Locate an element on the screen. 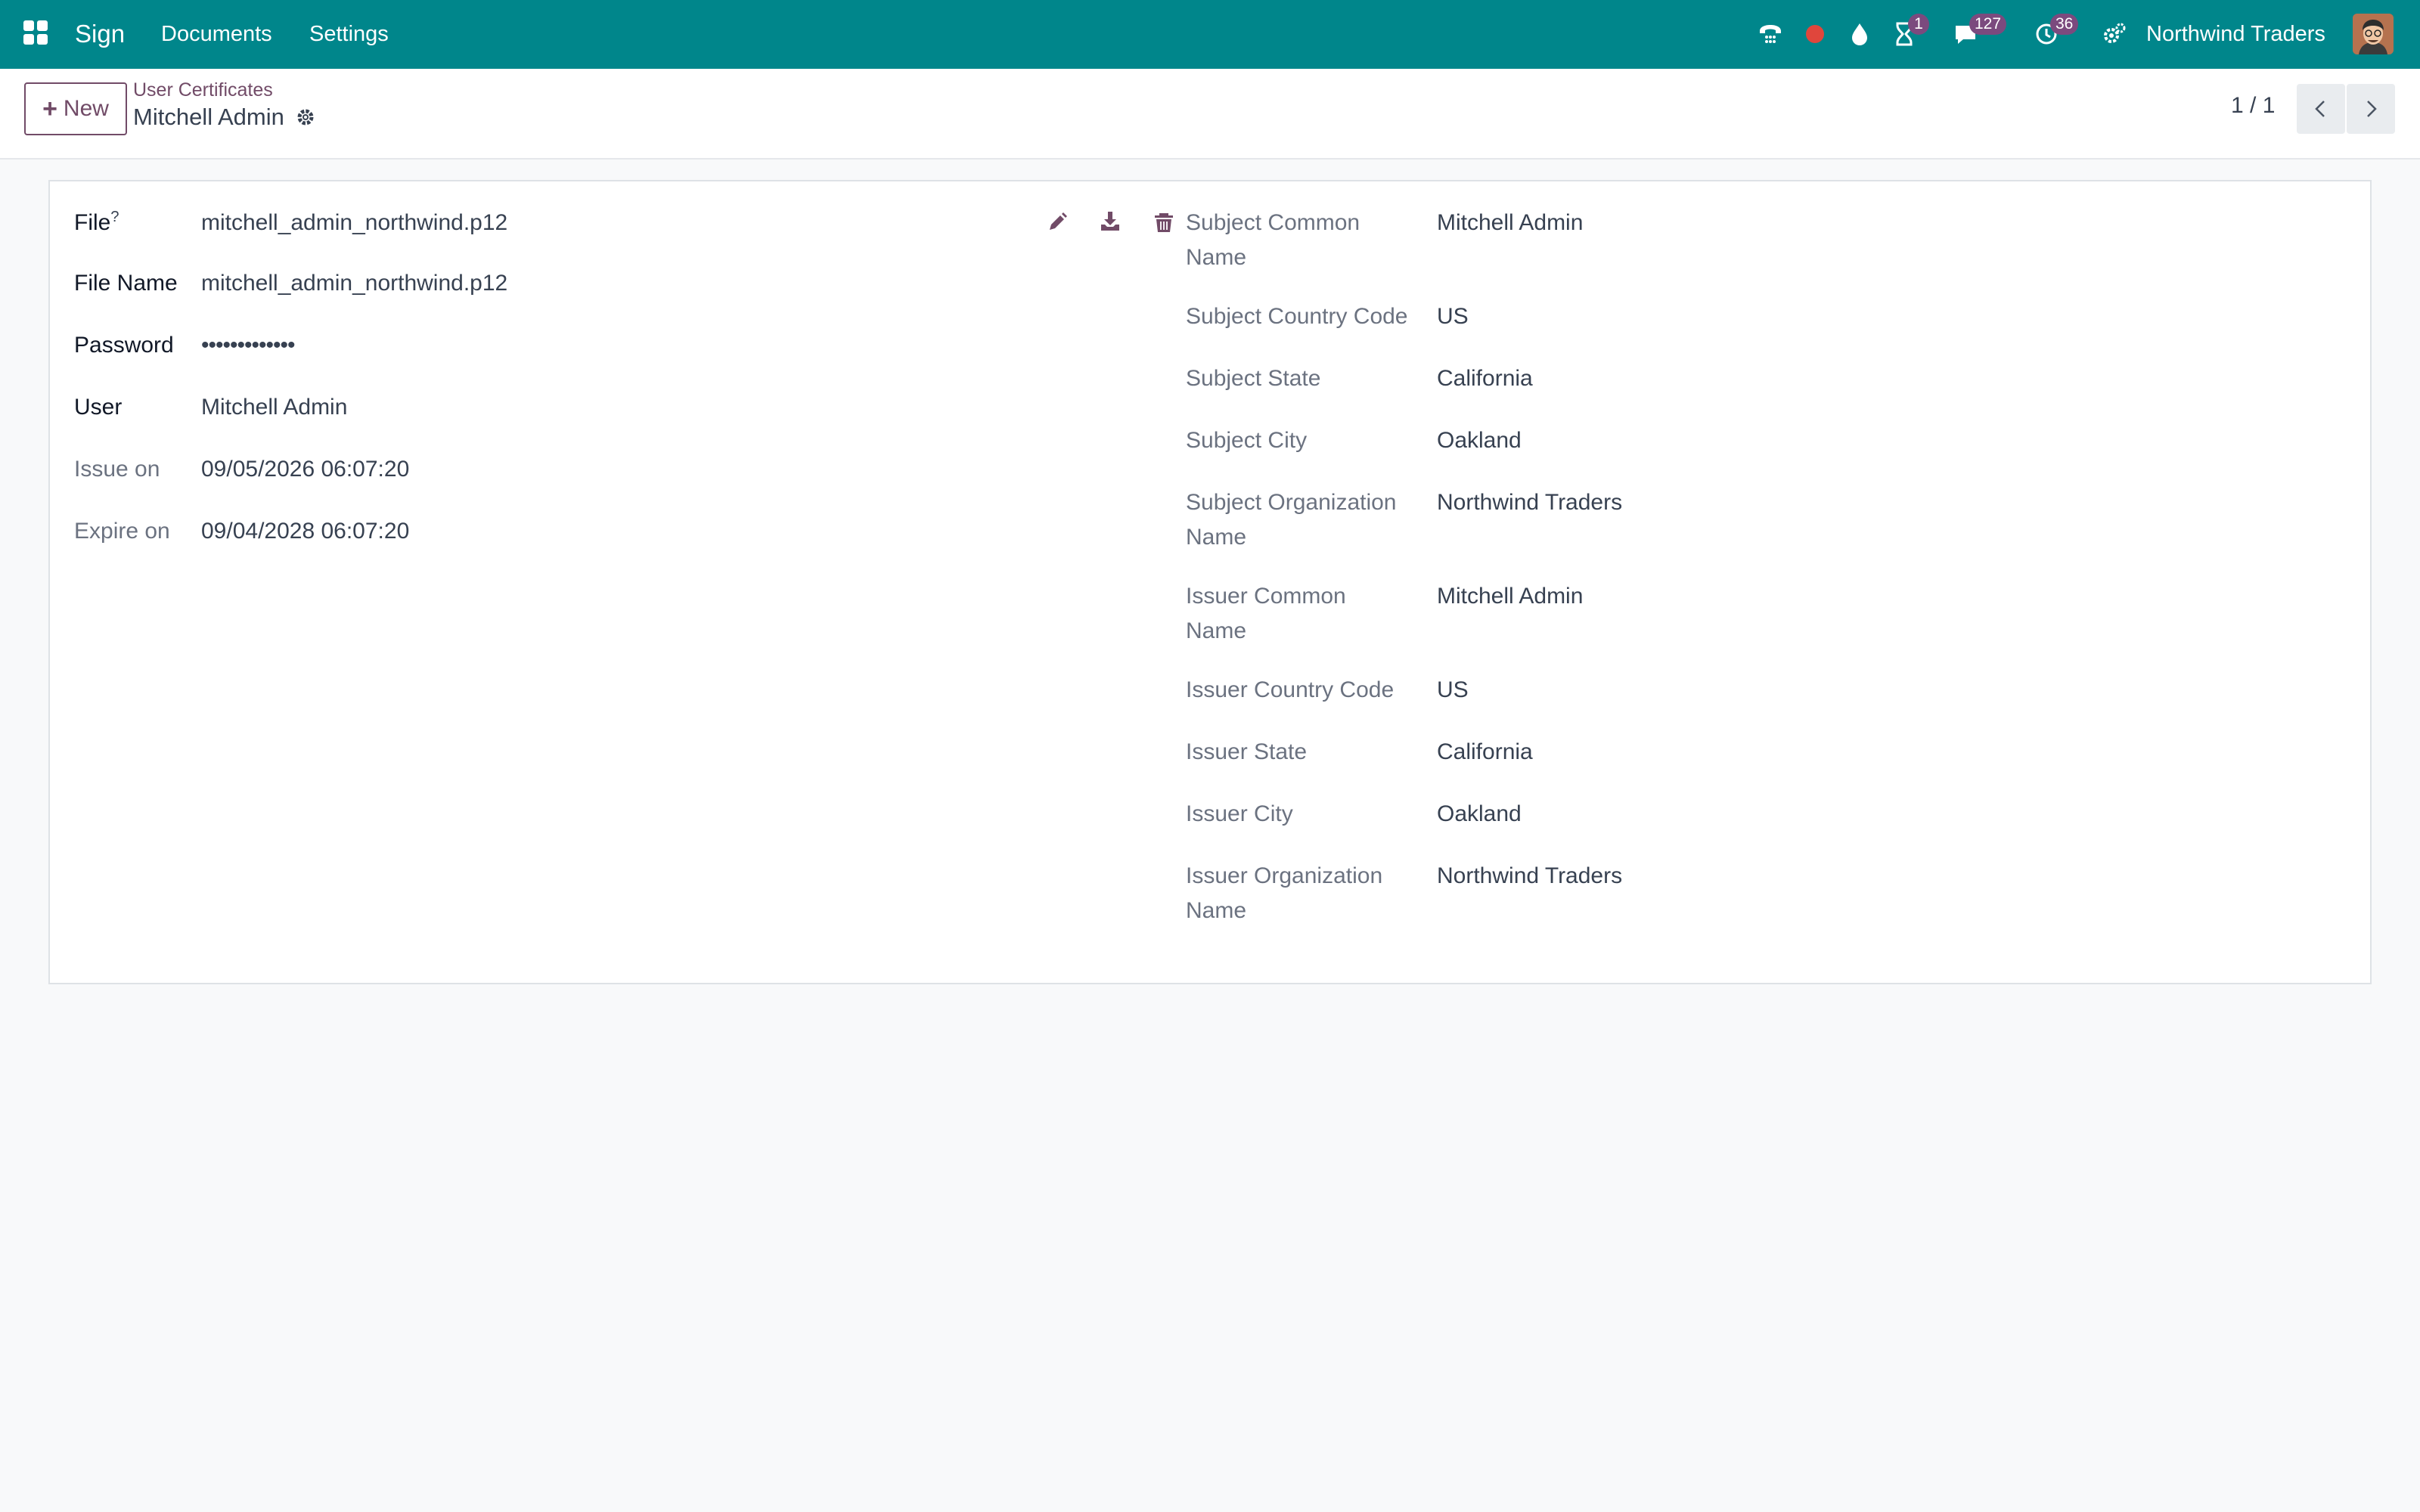 The image size is (2420, 1512). phone-icon is located at coordinates (1771, 34).